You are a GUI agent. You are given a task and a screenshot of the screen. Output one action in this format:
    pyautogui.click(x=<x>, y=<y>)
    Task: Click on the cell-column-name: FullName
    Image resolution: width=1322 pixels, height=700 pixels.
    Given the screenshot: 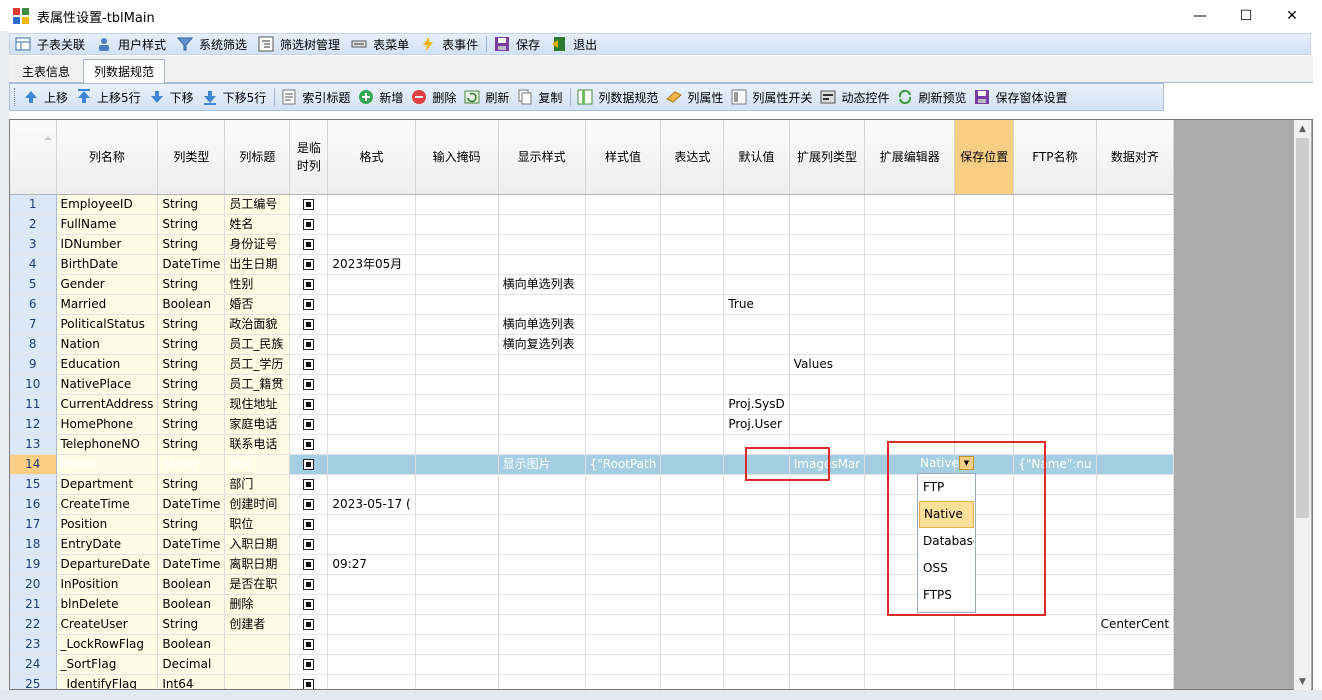 What is the action you would take?
    pyautogui.click(x=107, y=224)
    